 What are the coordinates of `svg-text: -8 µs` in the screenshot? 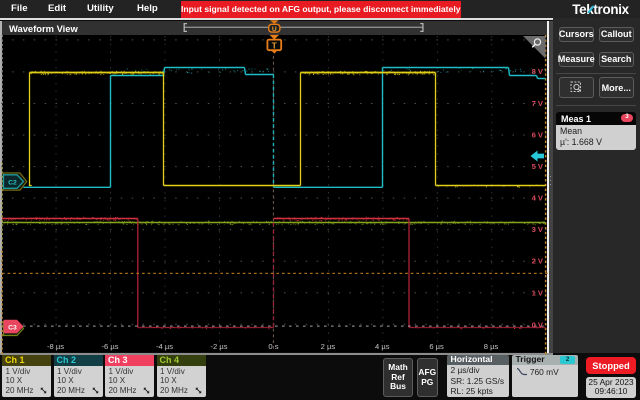 It's located at (55, 346).